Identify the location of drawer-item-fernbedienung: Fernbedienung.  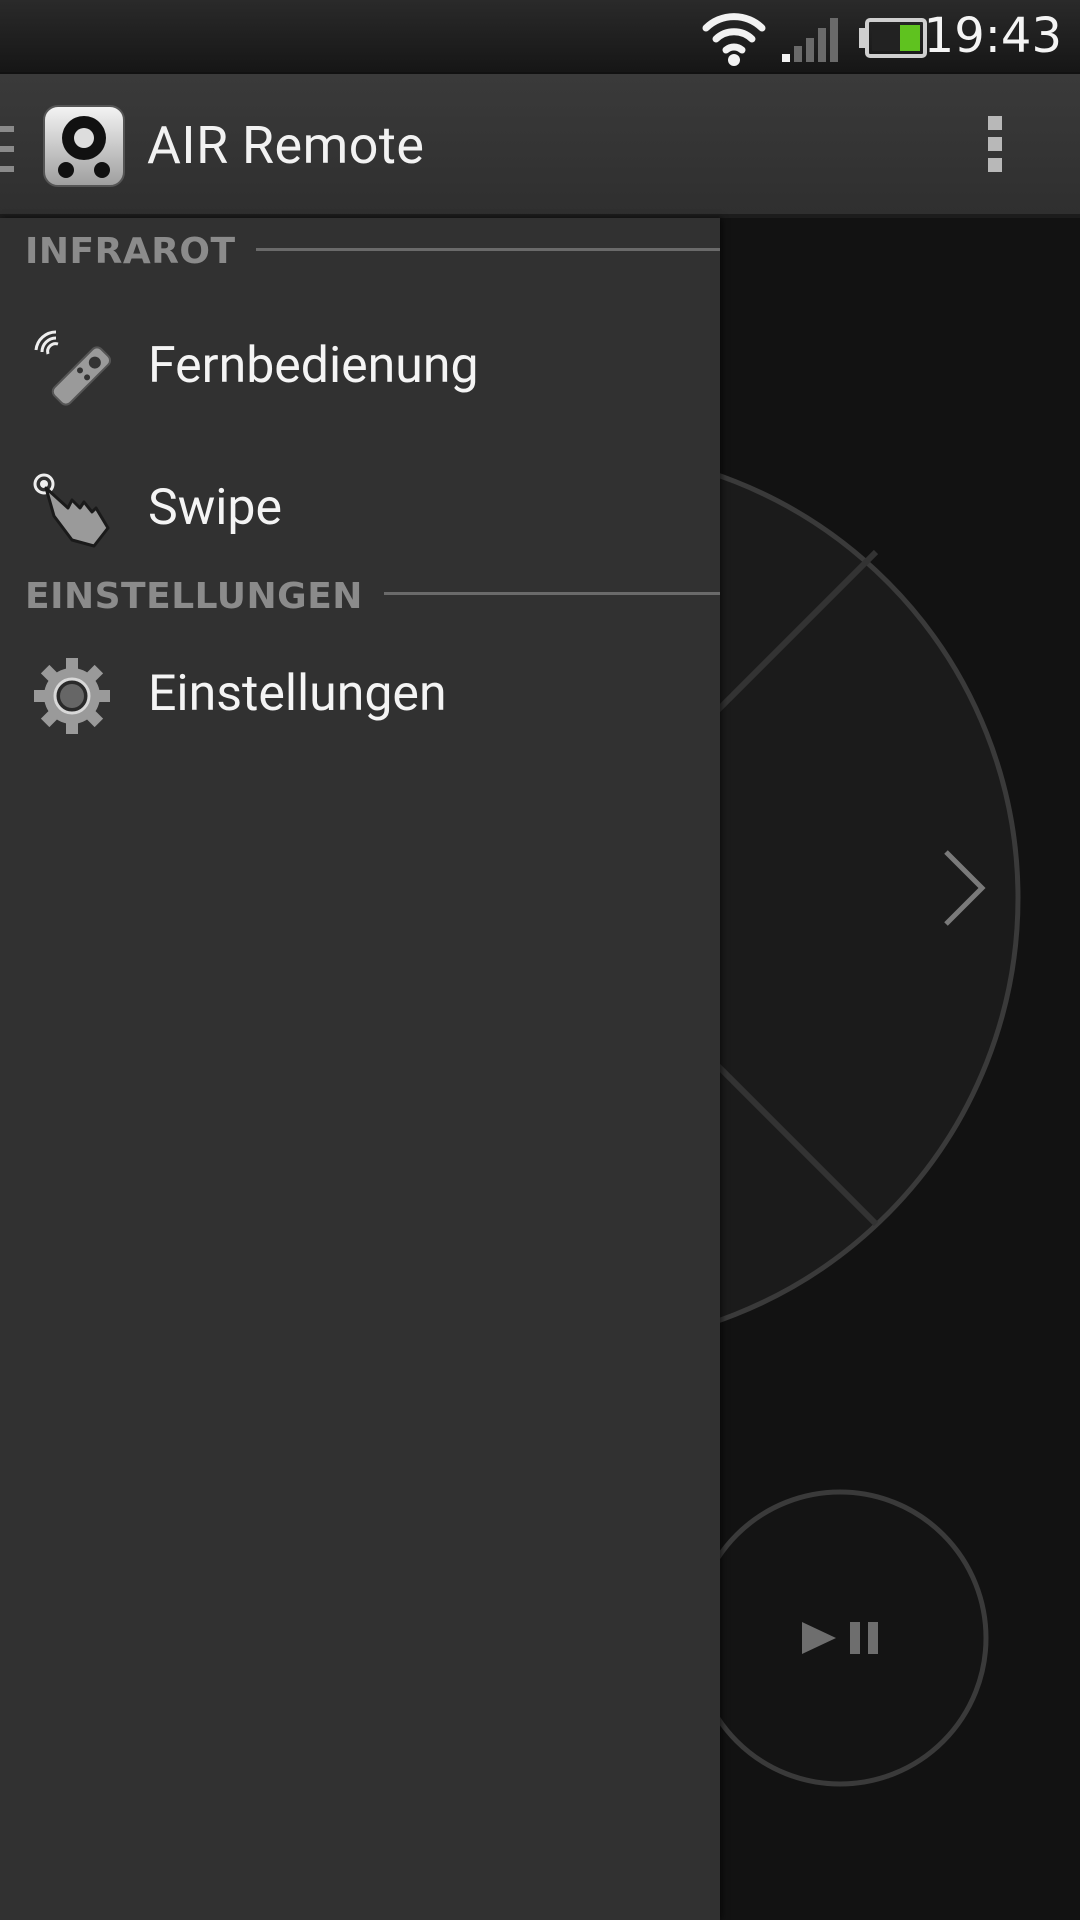
(360, 363).